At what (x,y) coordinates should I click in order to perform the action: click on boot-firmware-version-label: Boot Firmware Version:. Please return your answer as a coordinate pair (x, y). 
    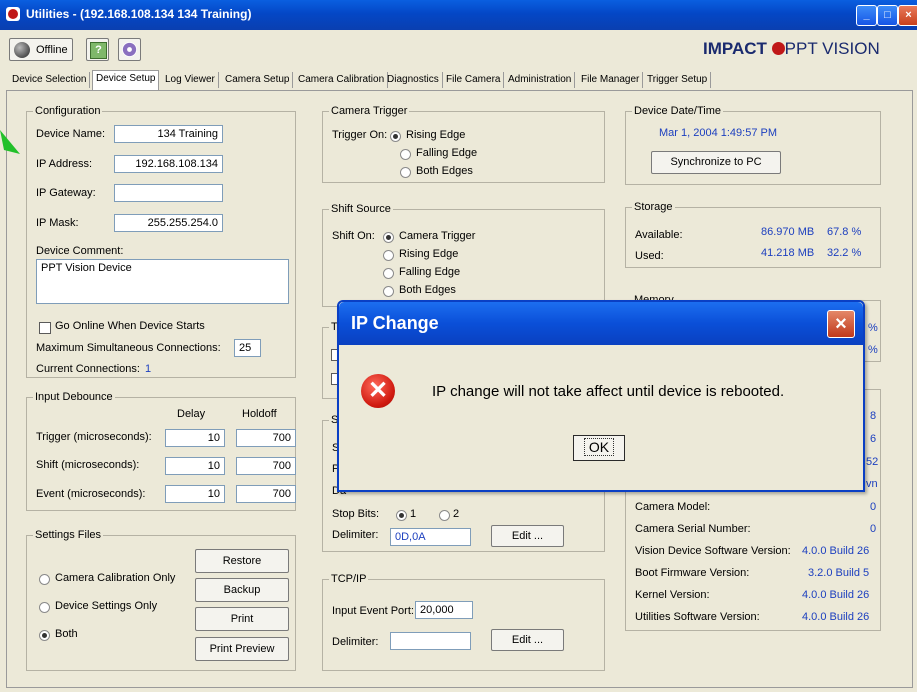
    Looking at the image, I should click on (692, 573).